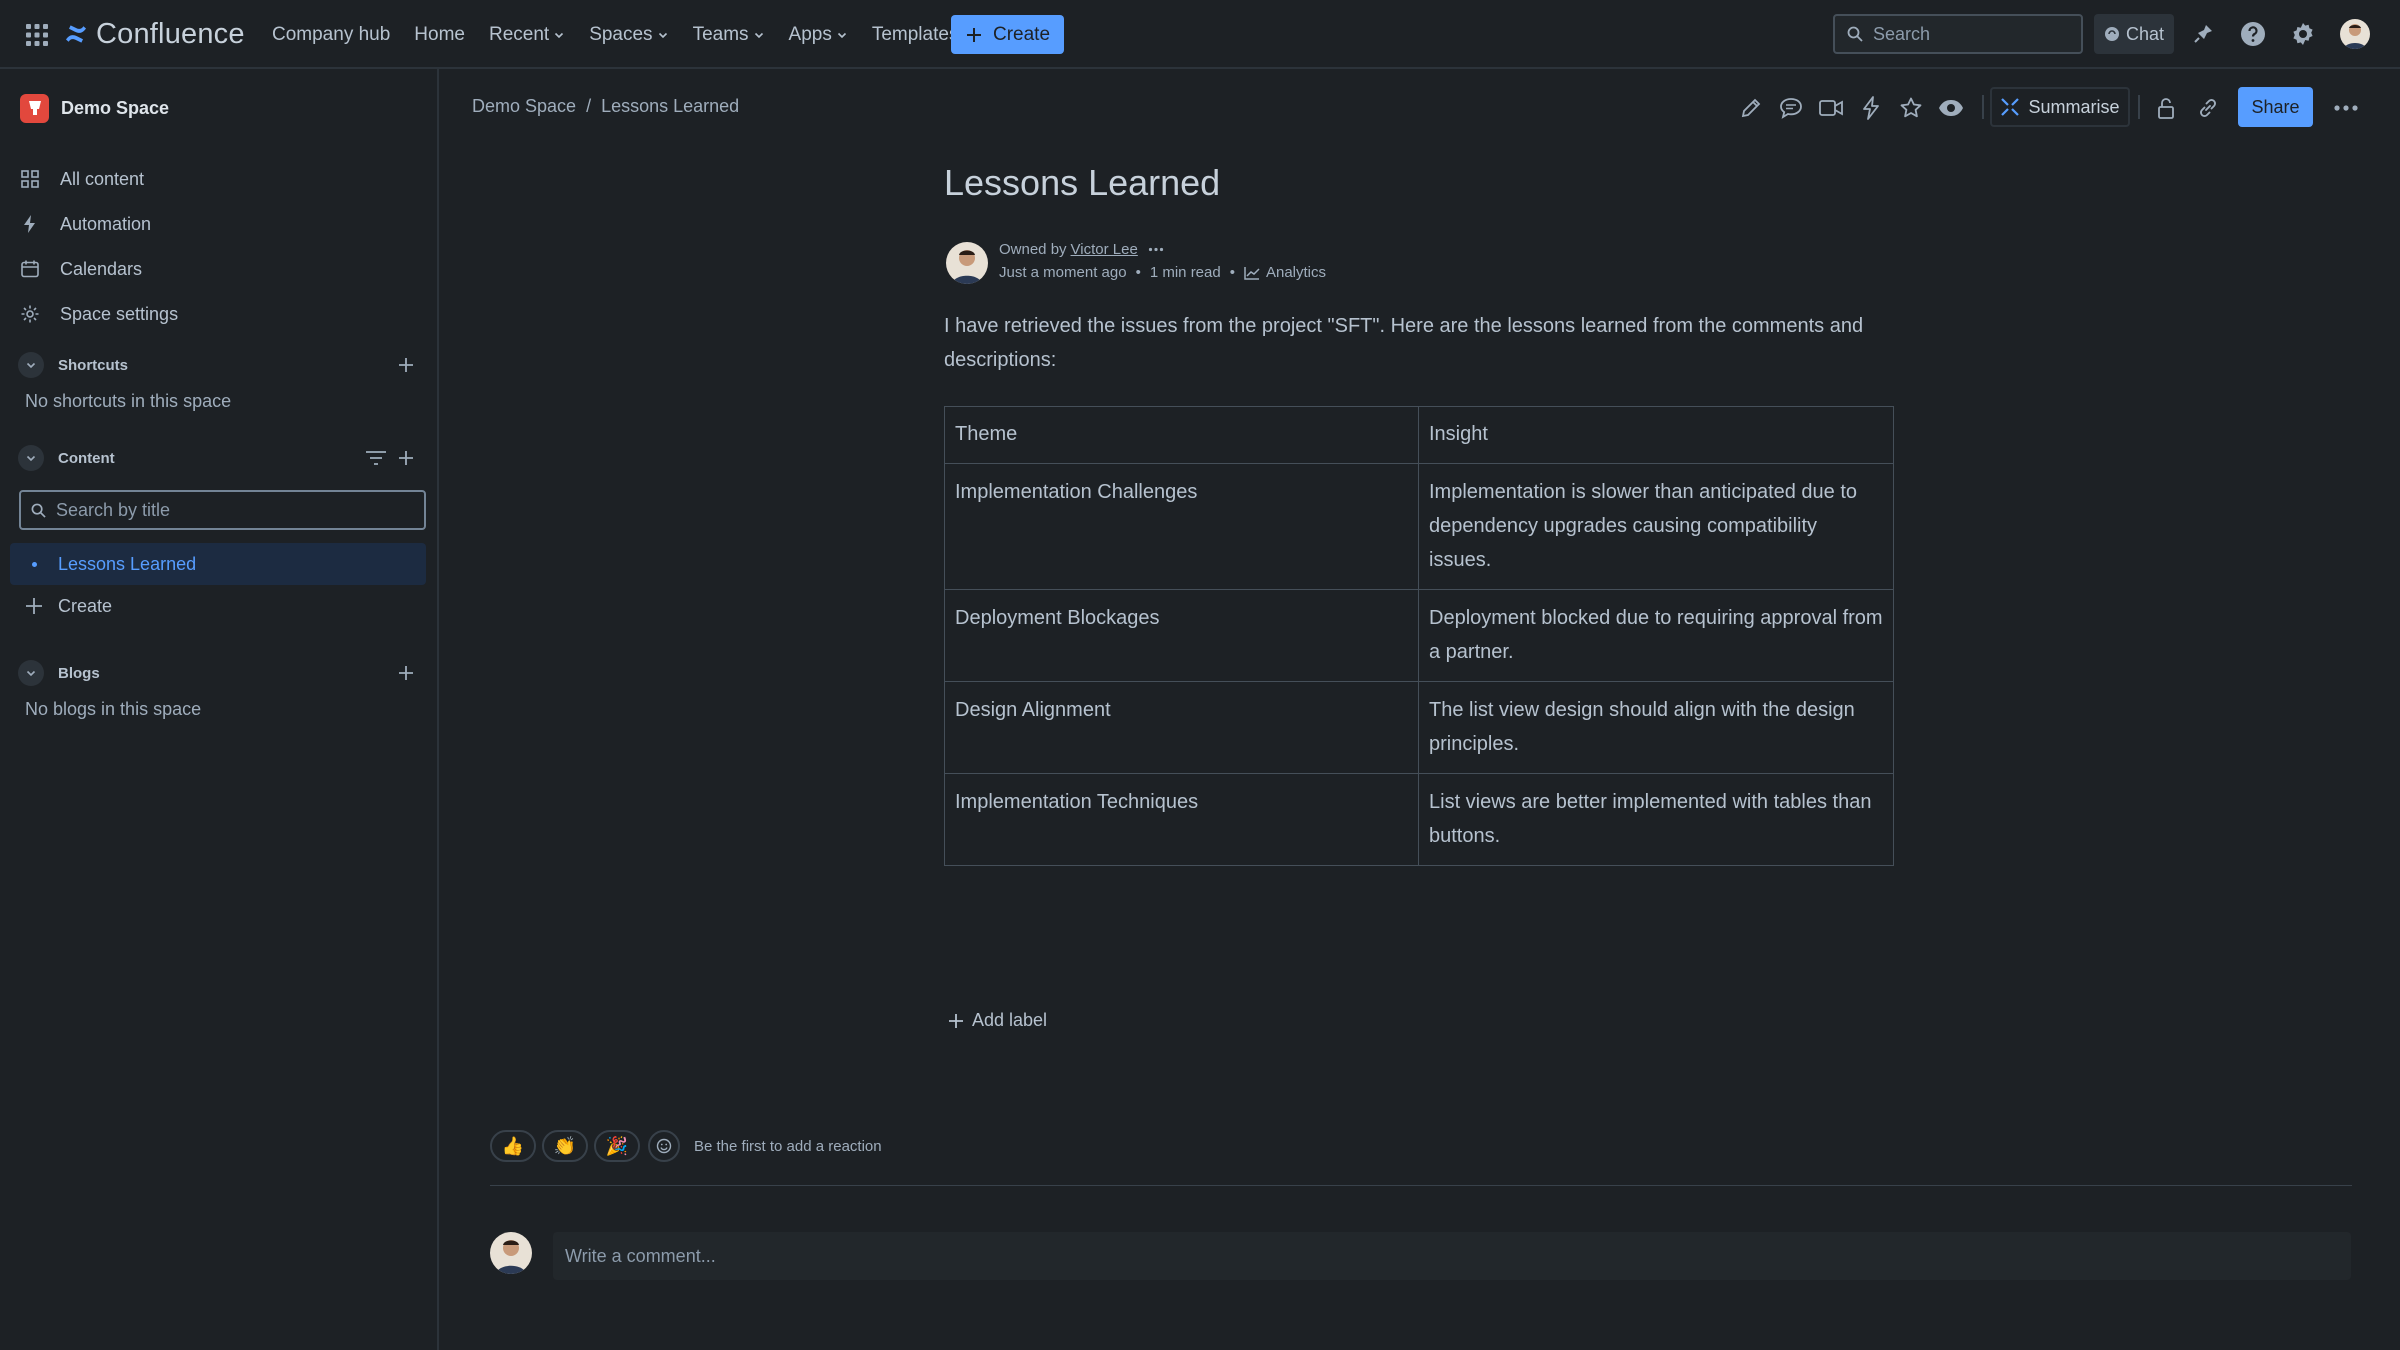 The image size is (2400, 1350). I want to click on add-reaction-icon, so click(664, 1146).